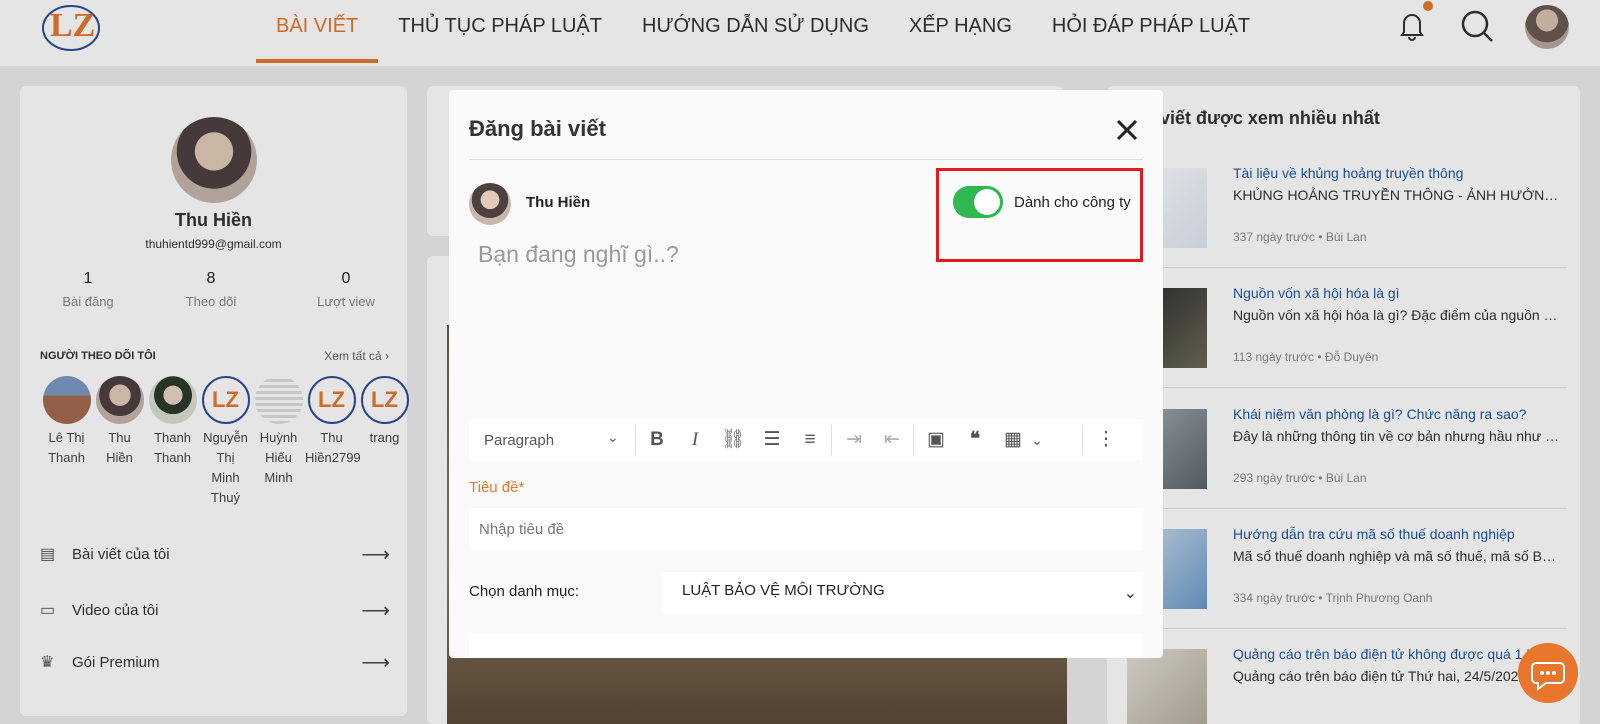 Image resolution: width=1600 pixels, height=724 pixels. What do you see at coordinates (810, 440) in the screenshot?
I see `numbered-list-icon: ≡` at bounding box center [810, 440].